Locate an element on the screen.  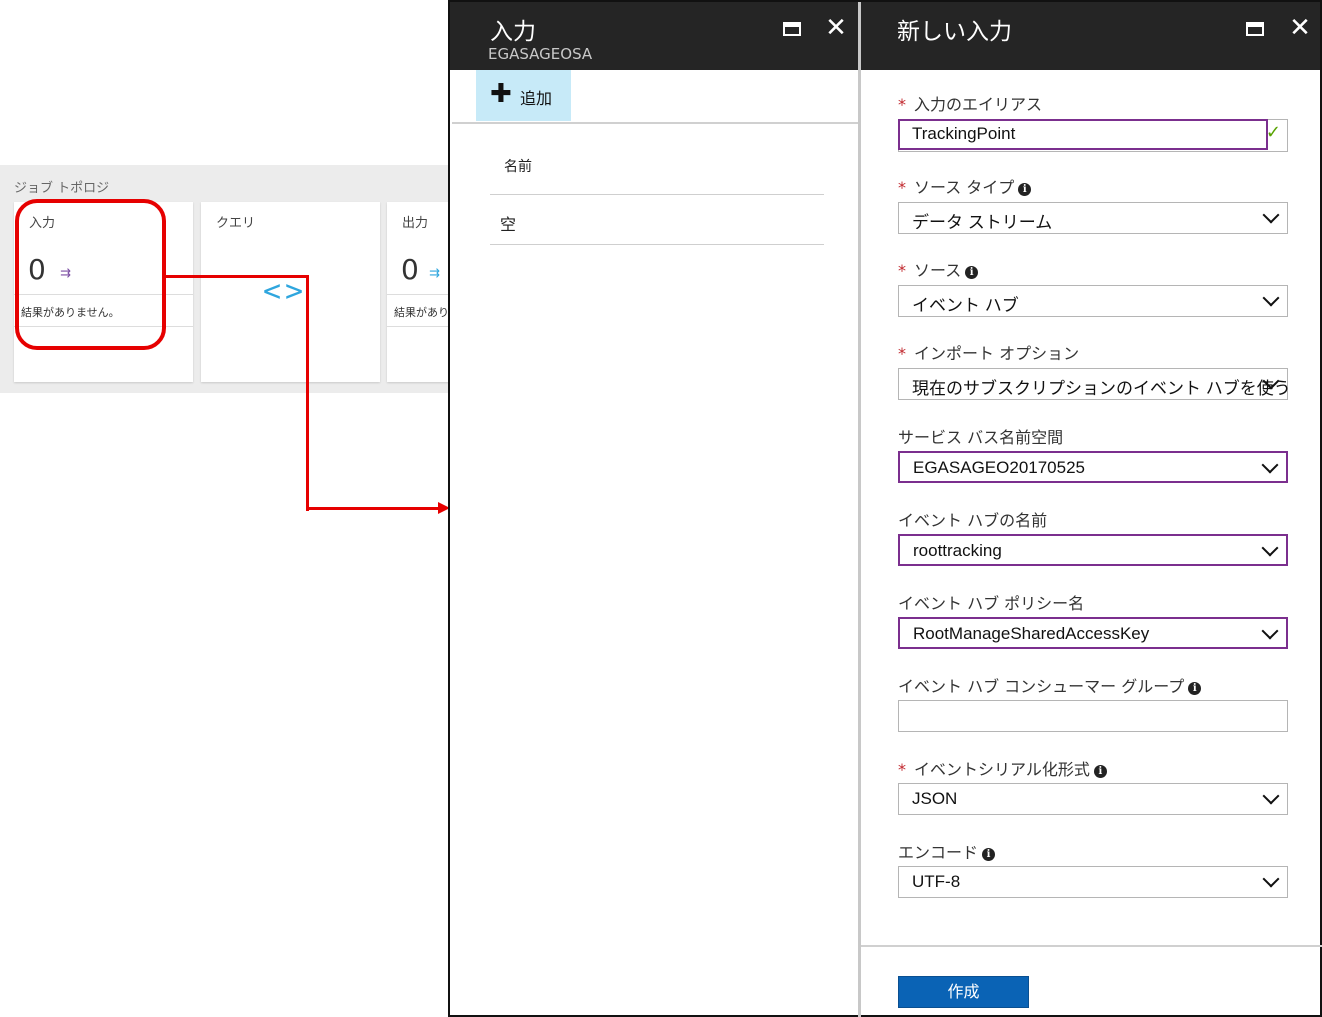
event-hub-name-label: イベント ハブの名前 is located at coordinates (973, 520).